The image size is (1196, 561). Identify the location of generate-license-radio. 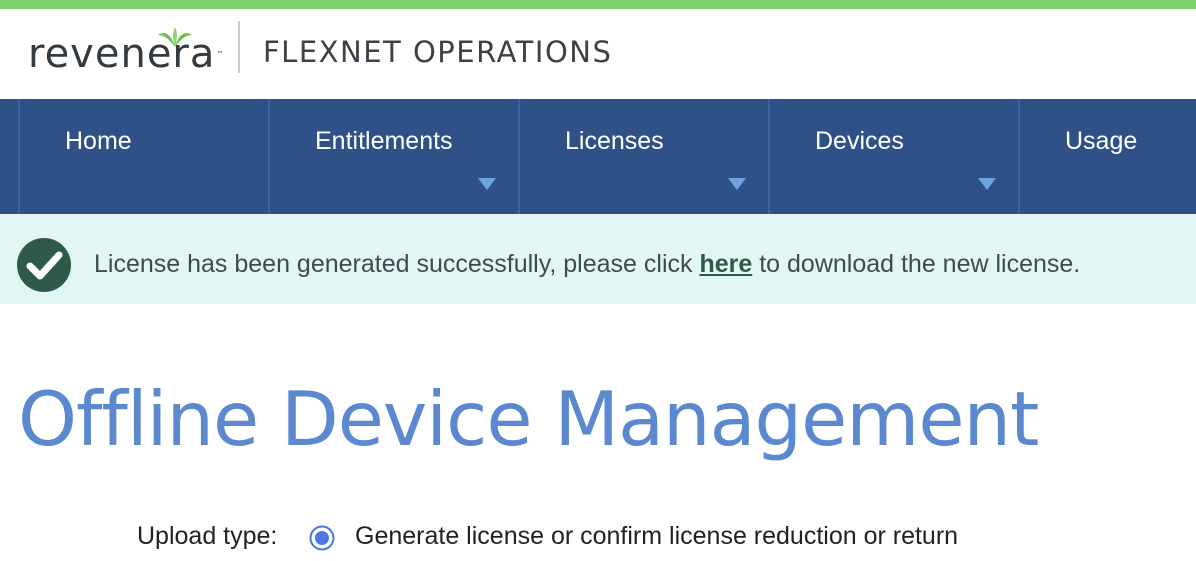
(322, 538).